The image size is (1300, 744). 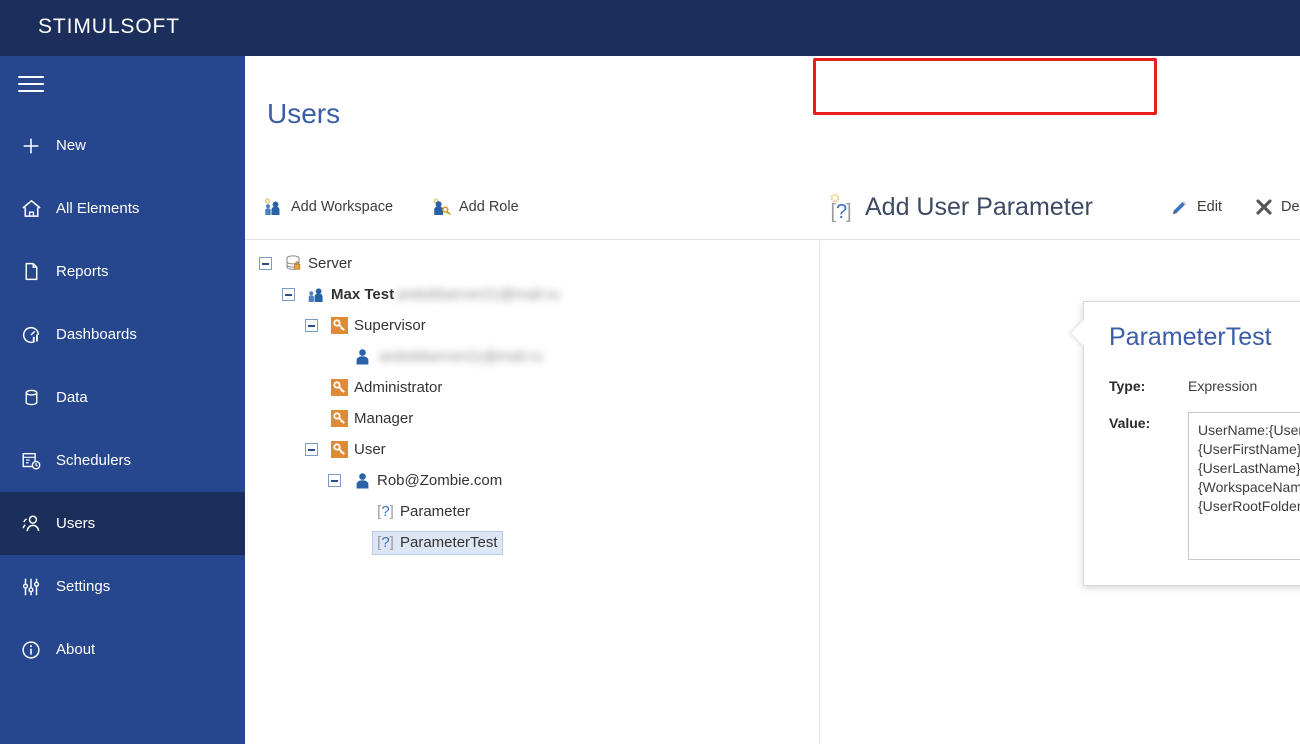 I want to click on info-icon, so click(x=31, y=650).